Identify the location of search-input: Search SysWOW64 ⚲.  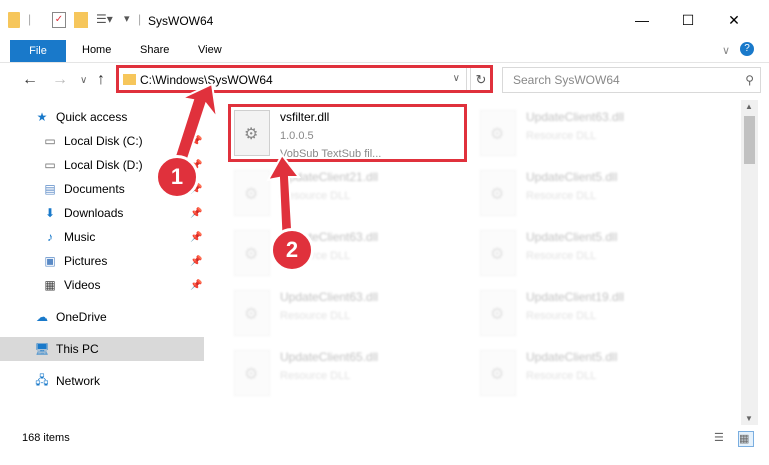
(631, 80).